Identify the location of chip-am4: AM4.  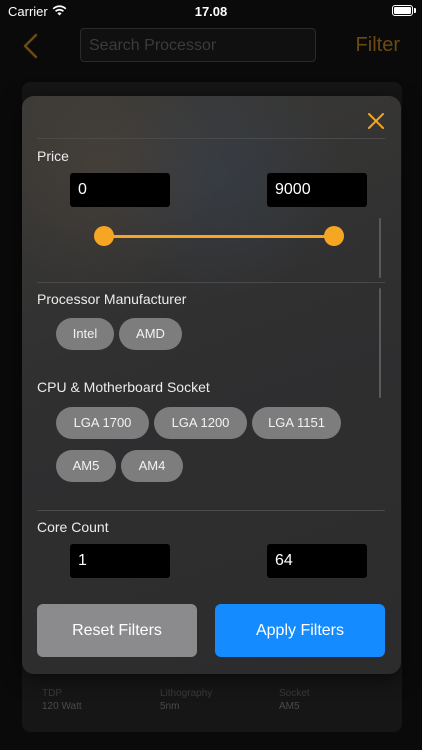
(152, 466).